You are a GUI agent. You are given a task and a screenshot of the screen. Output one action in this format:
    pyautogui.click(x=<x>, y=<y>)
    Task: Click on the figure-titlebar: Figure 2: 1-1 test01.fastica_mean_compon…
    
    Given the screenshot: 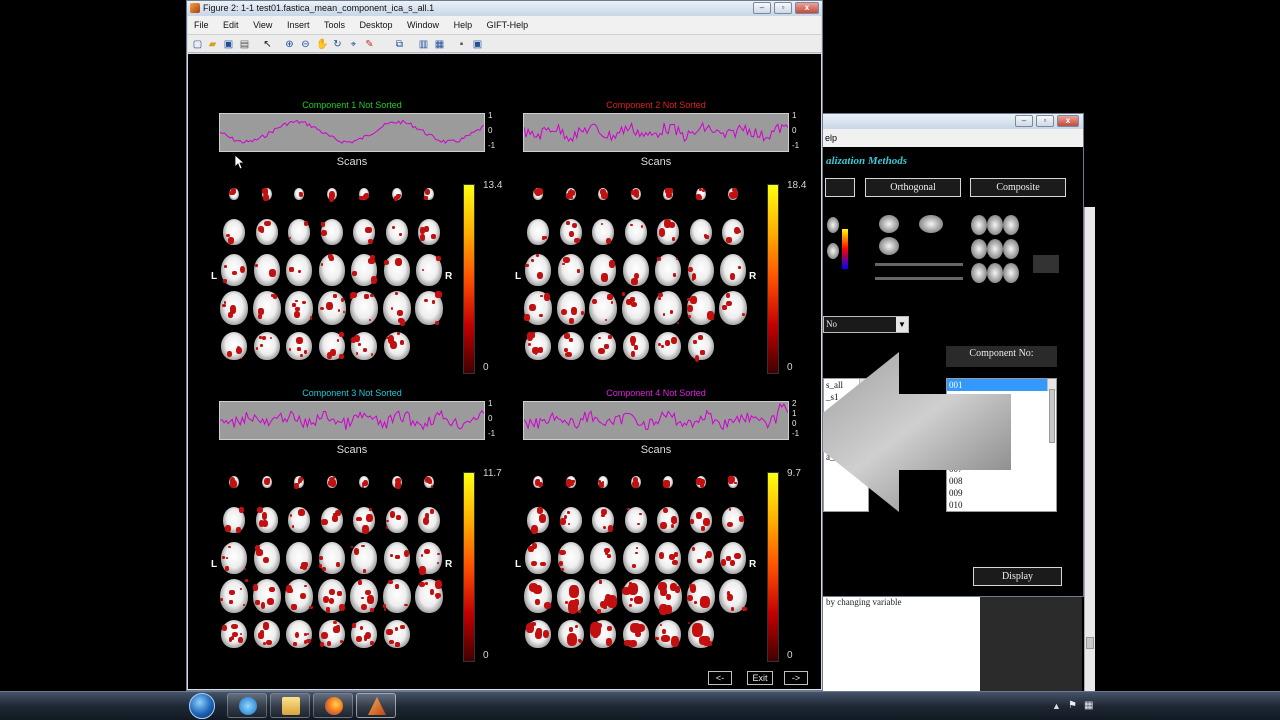 What is the action you would take?
    pyautogui.click(x=504, y=8)
    